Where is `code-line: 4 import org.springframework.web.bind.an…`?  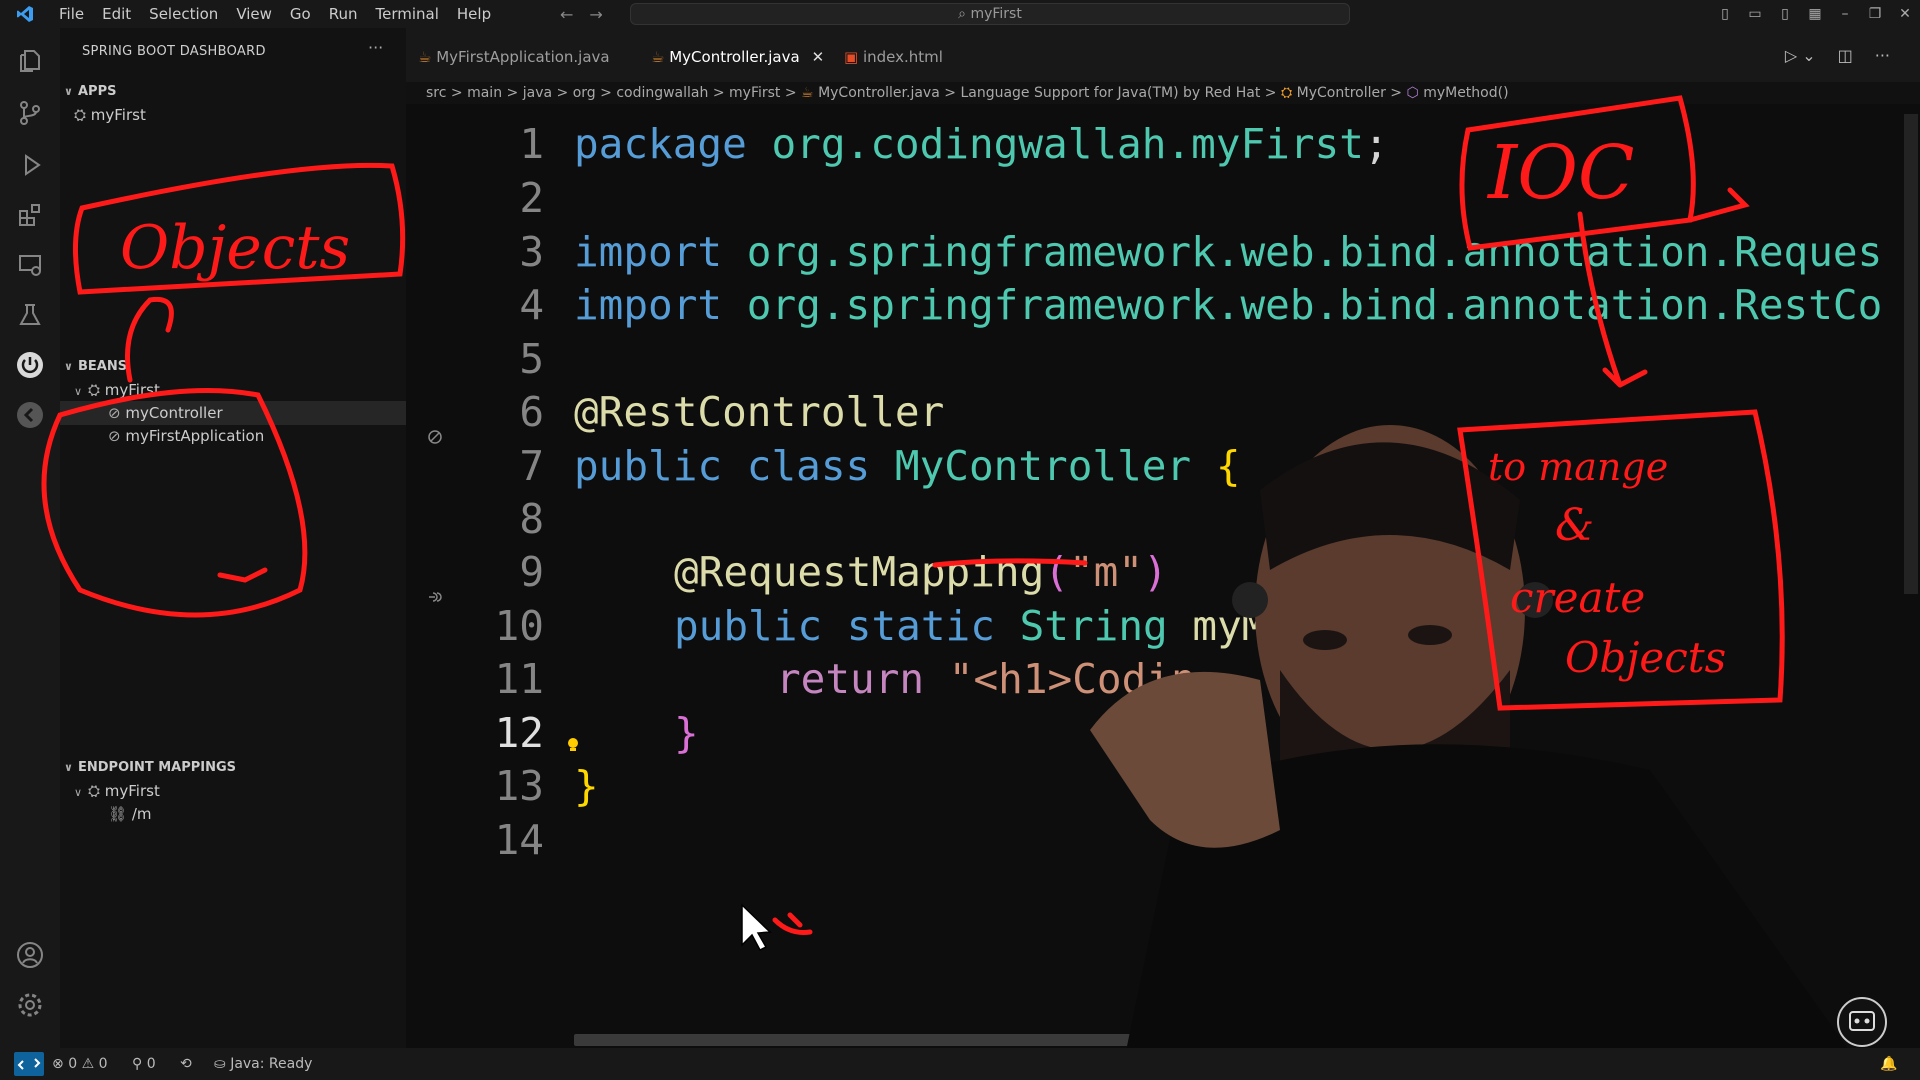 code-line: 4 import org.springframework.web.bind.an… is located at coordinates (1163, 305).